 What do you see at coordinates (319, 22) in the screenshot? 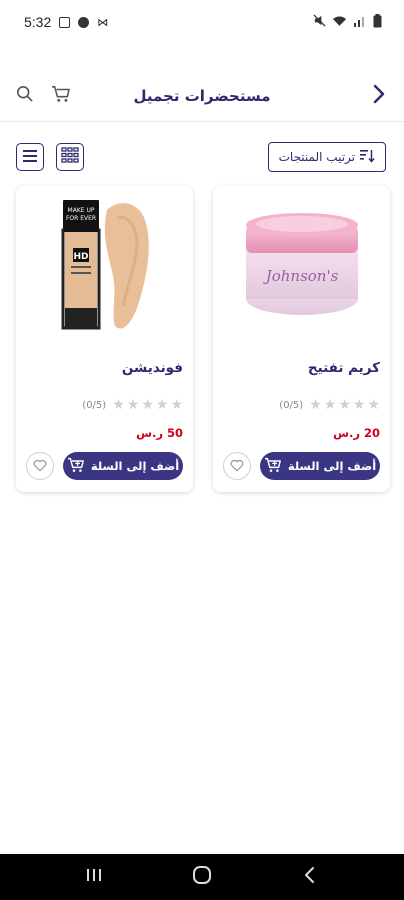
I see `mute-icon` at bounding box center [319, 22].